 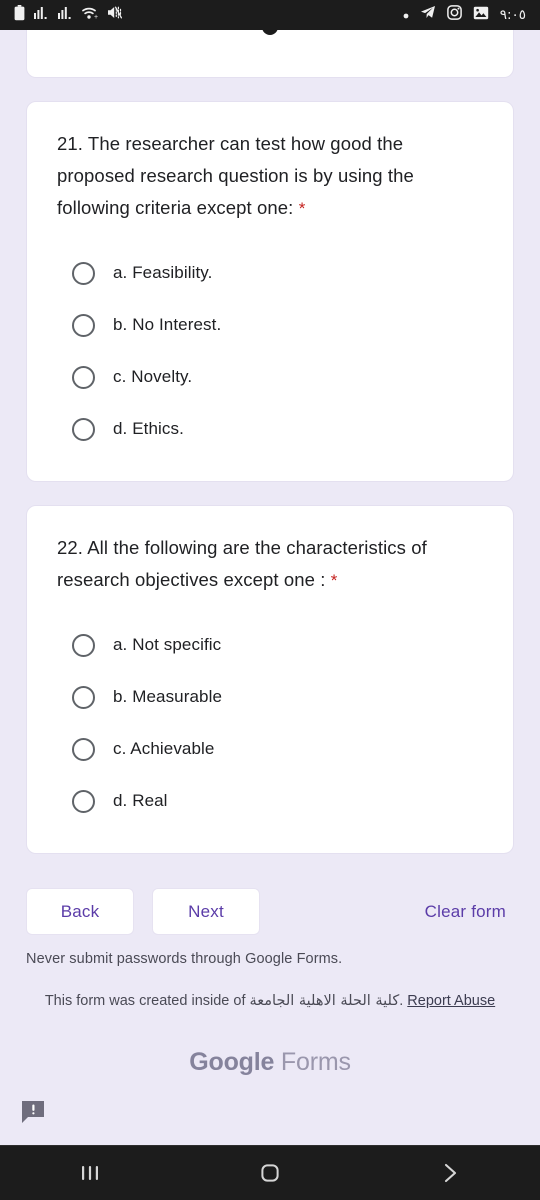 I want to click on required-asterisk-22: *, so click(x=334, y=580).